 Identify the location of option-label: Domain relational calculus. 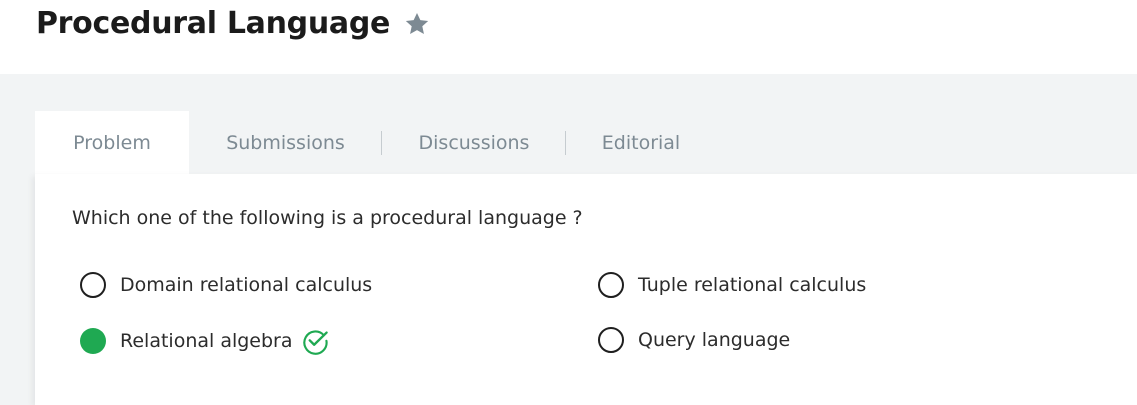
(246, 285).